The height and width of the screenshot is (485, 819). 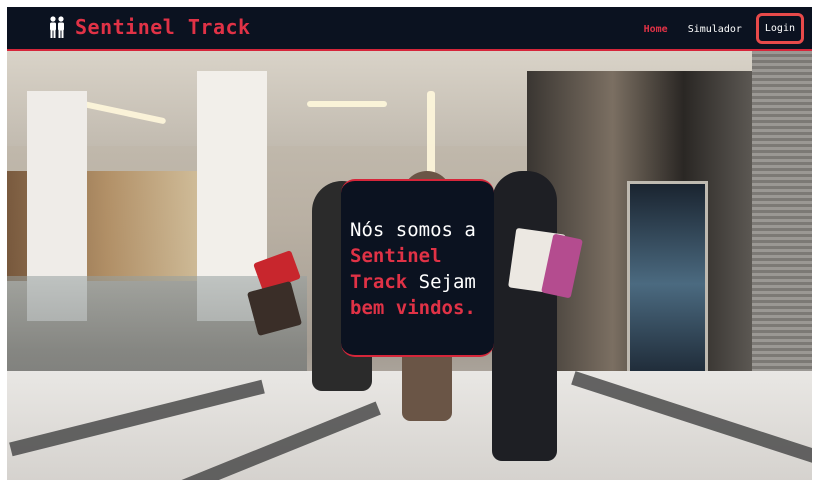 What do you see at coordinates (656, 29) in the screenshot?
I see `nav-home-link: Home` at bounding box center [656, 29].